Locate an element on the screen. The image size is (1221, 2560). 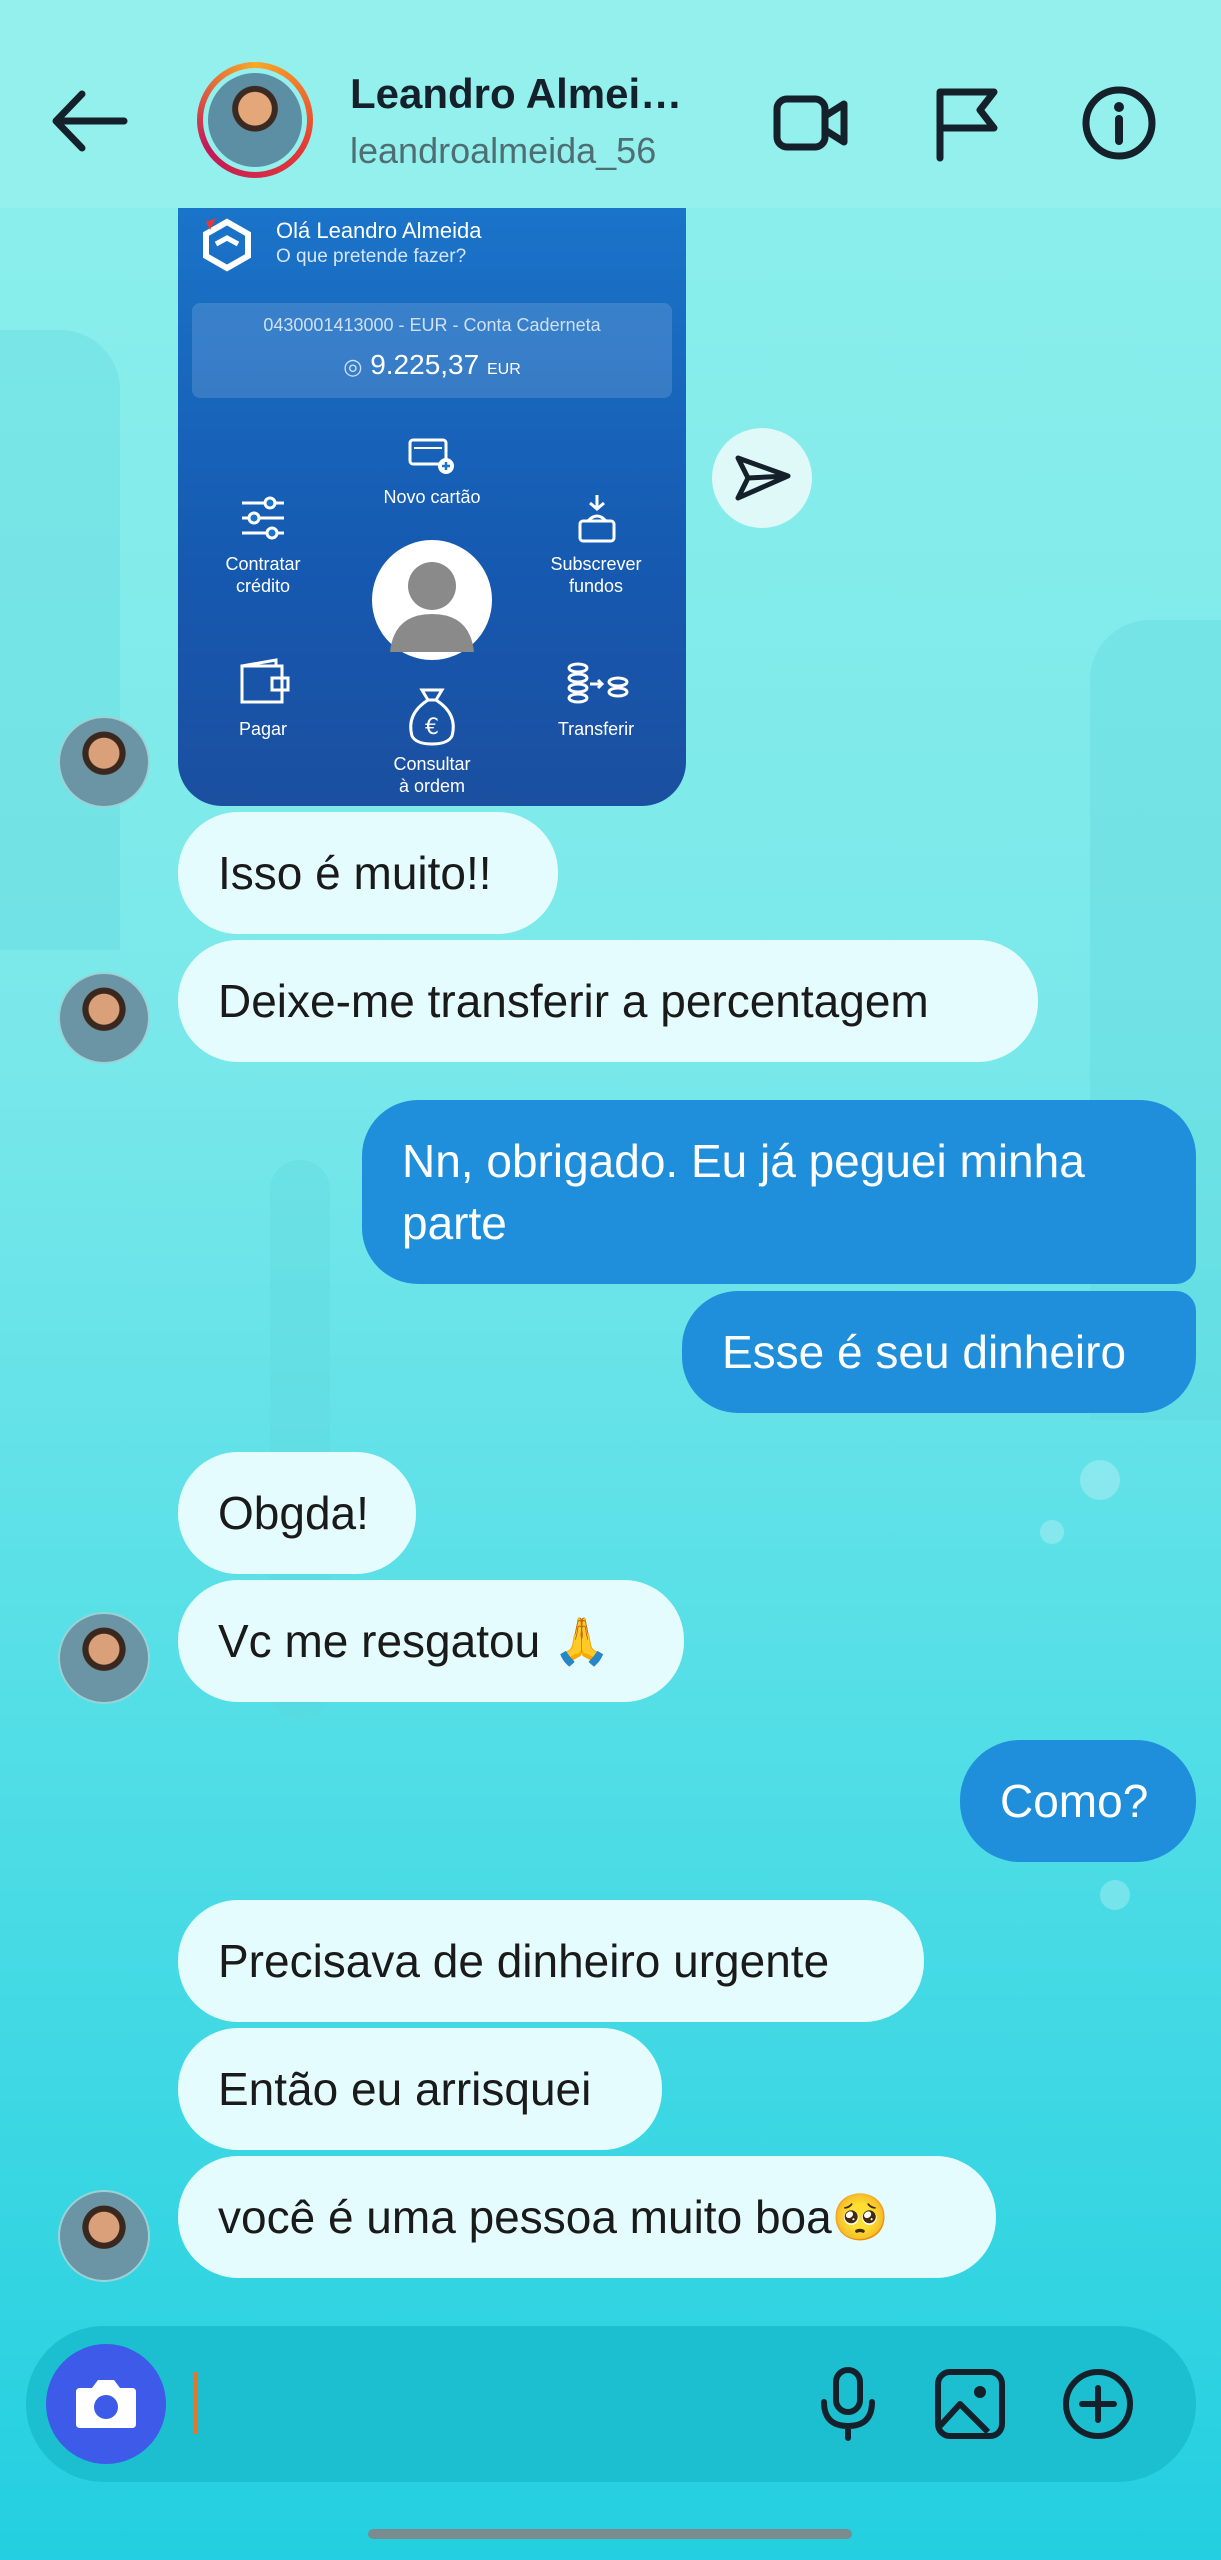
transfer-icon is located at coordinates (598, 683).